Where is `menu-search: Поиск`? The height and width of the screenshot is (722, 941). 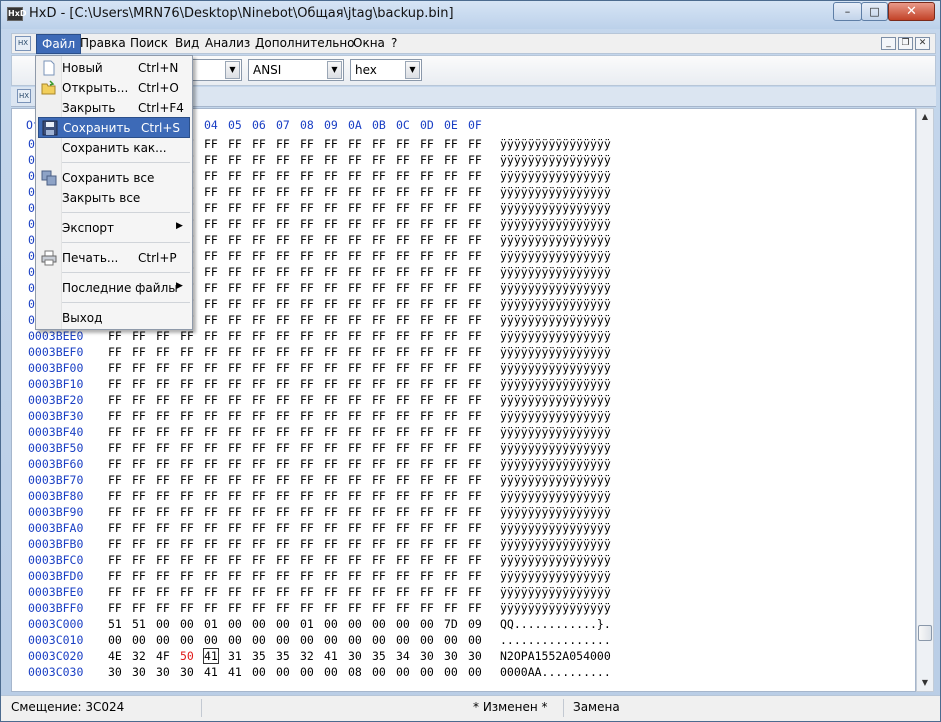
menu-search: Поиск is located at coordinates (149, 43).